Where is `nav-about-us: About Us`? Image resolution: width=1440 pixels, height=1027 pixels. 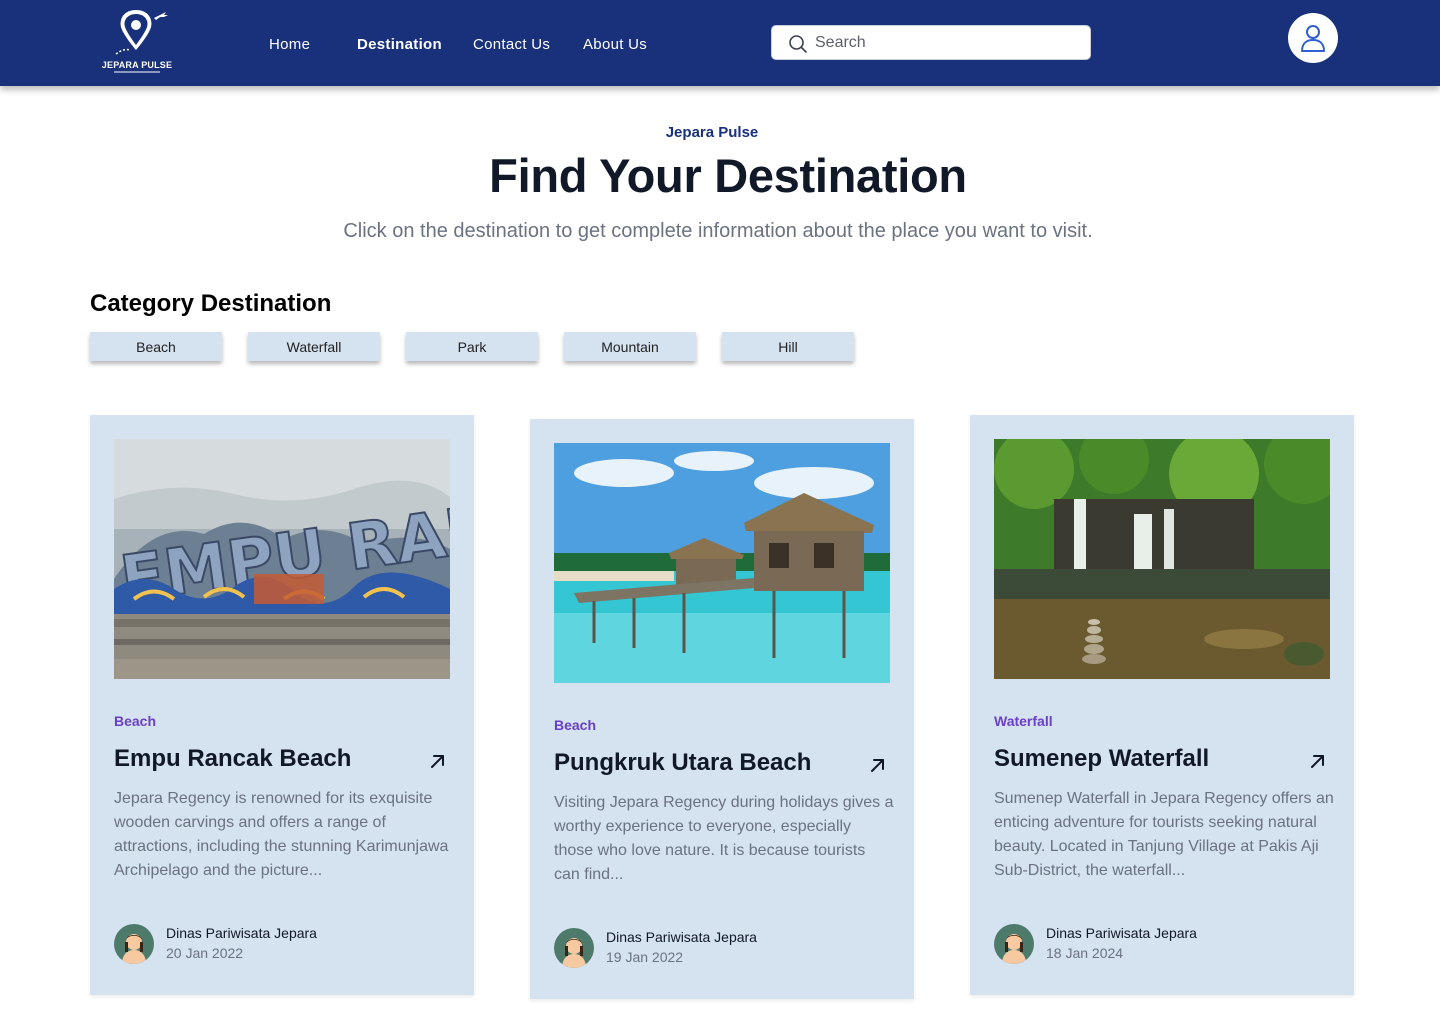
nav-about-us: About Us is located at coordinates (615, 44).